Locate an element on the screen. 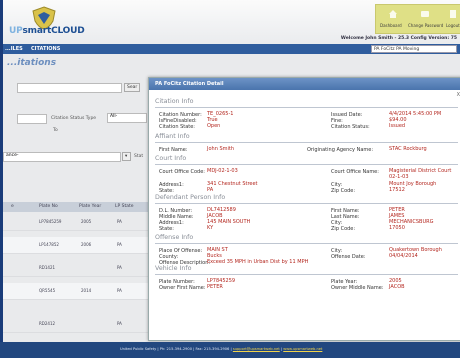  cell-plate: QR5545 is located at coordinates (47, 290).